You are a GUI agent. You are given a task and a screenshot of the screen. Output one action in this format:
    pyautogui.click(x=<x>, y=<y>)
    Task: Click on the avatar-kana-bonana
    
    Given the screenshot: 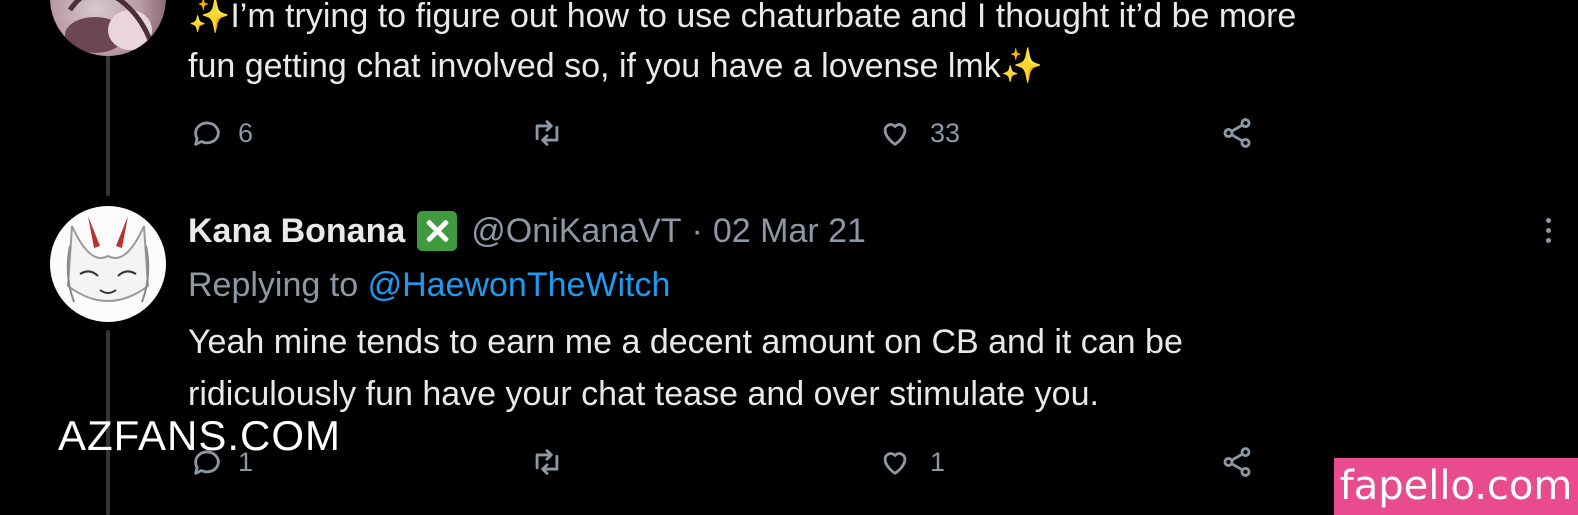 What is the action you would take?
    pyautogui.click(x=108, y=264)
    